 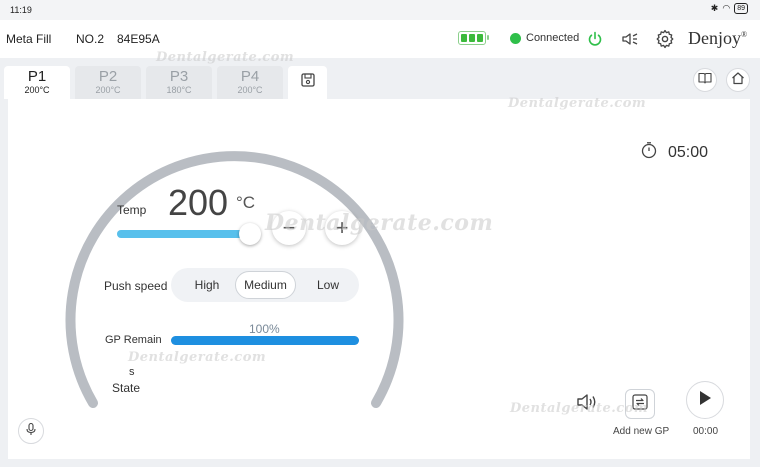 What do you see at coordinates (126, 388) in the screenshot?
I see `state-label: State` at bounding box center [126, 388].